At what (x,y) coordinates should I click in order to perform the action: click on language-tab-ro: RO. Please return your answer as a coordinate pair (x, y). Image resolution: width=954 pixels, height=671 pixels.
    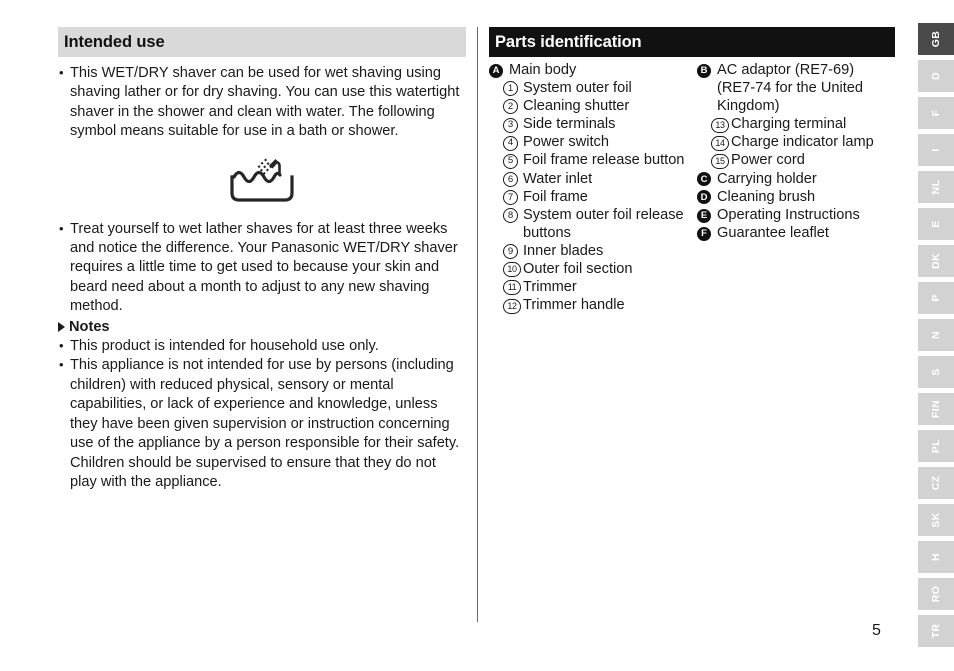
    Looking at the image, I should click on (936, 594).